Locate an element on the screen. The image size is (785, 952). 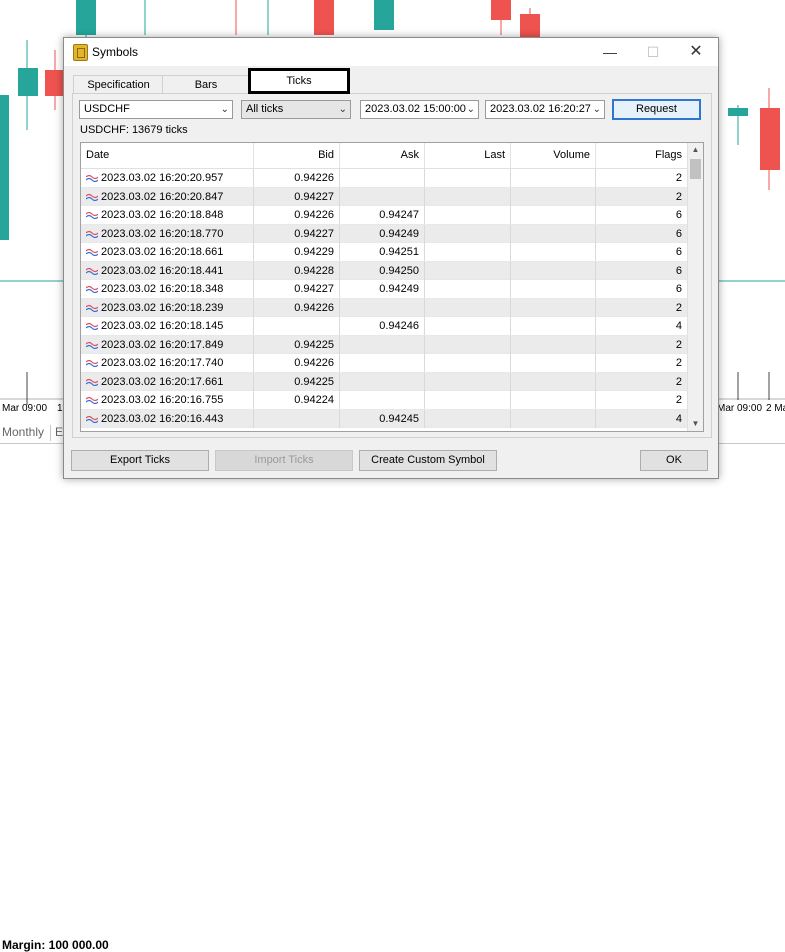
date-from-value: 2023.03.02 15:00:00 is located at coordinates (415, 109).